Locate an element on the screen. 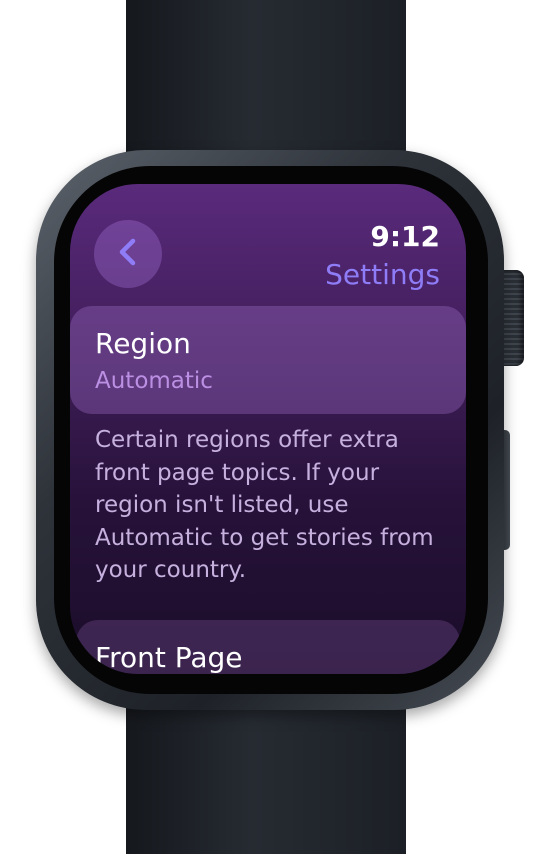 The image size is (536, 854). back-button is located at coordinates (128, 254).